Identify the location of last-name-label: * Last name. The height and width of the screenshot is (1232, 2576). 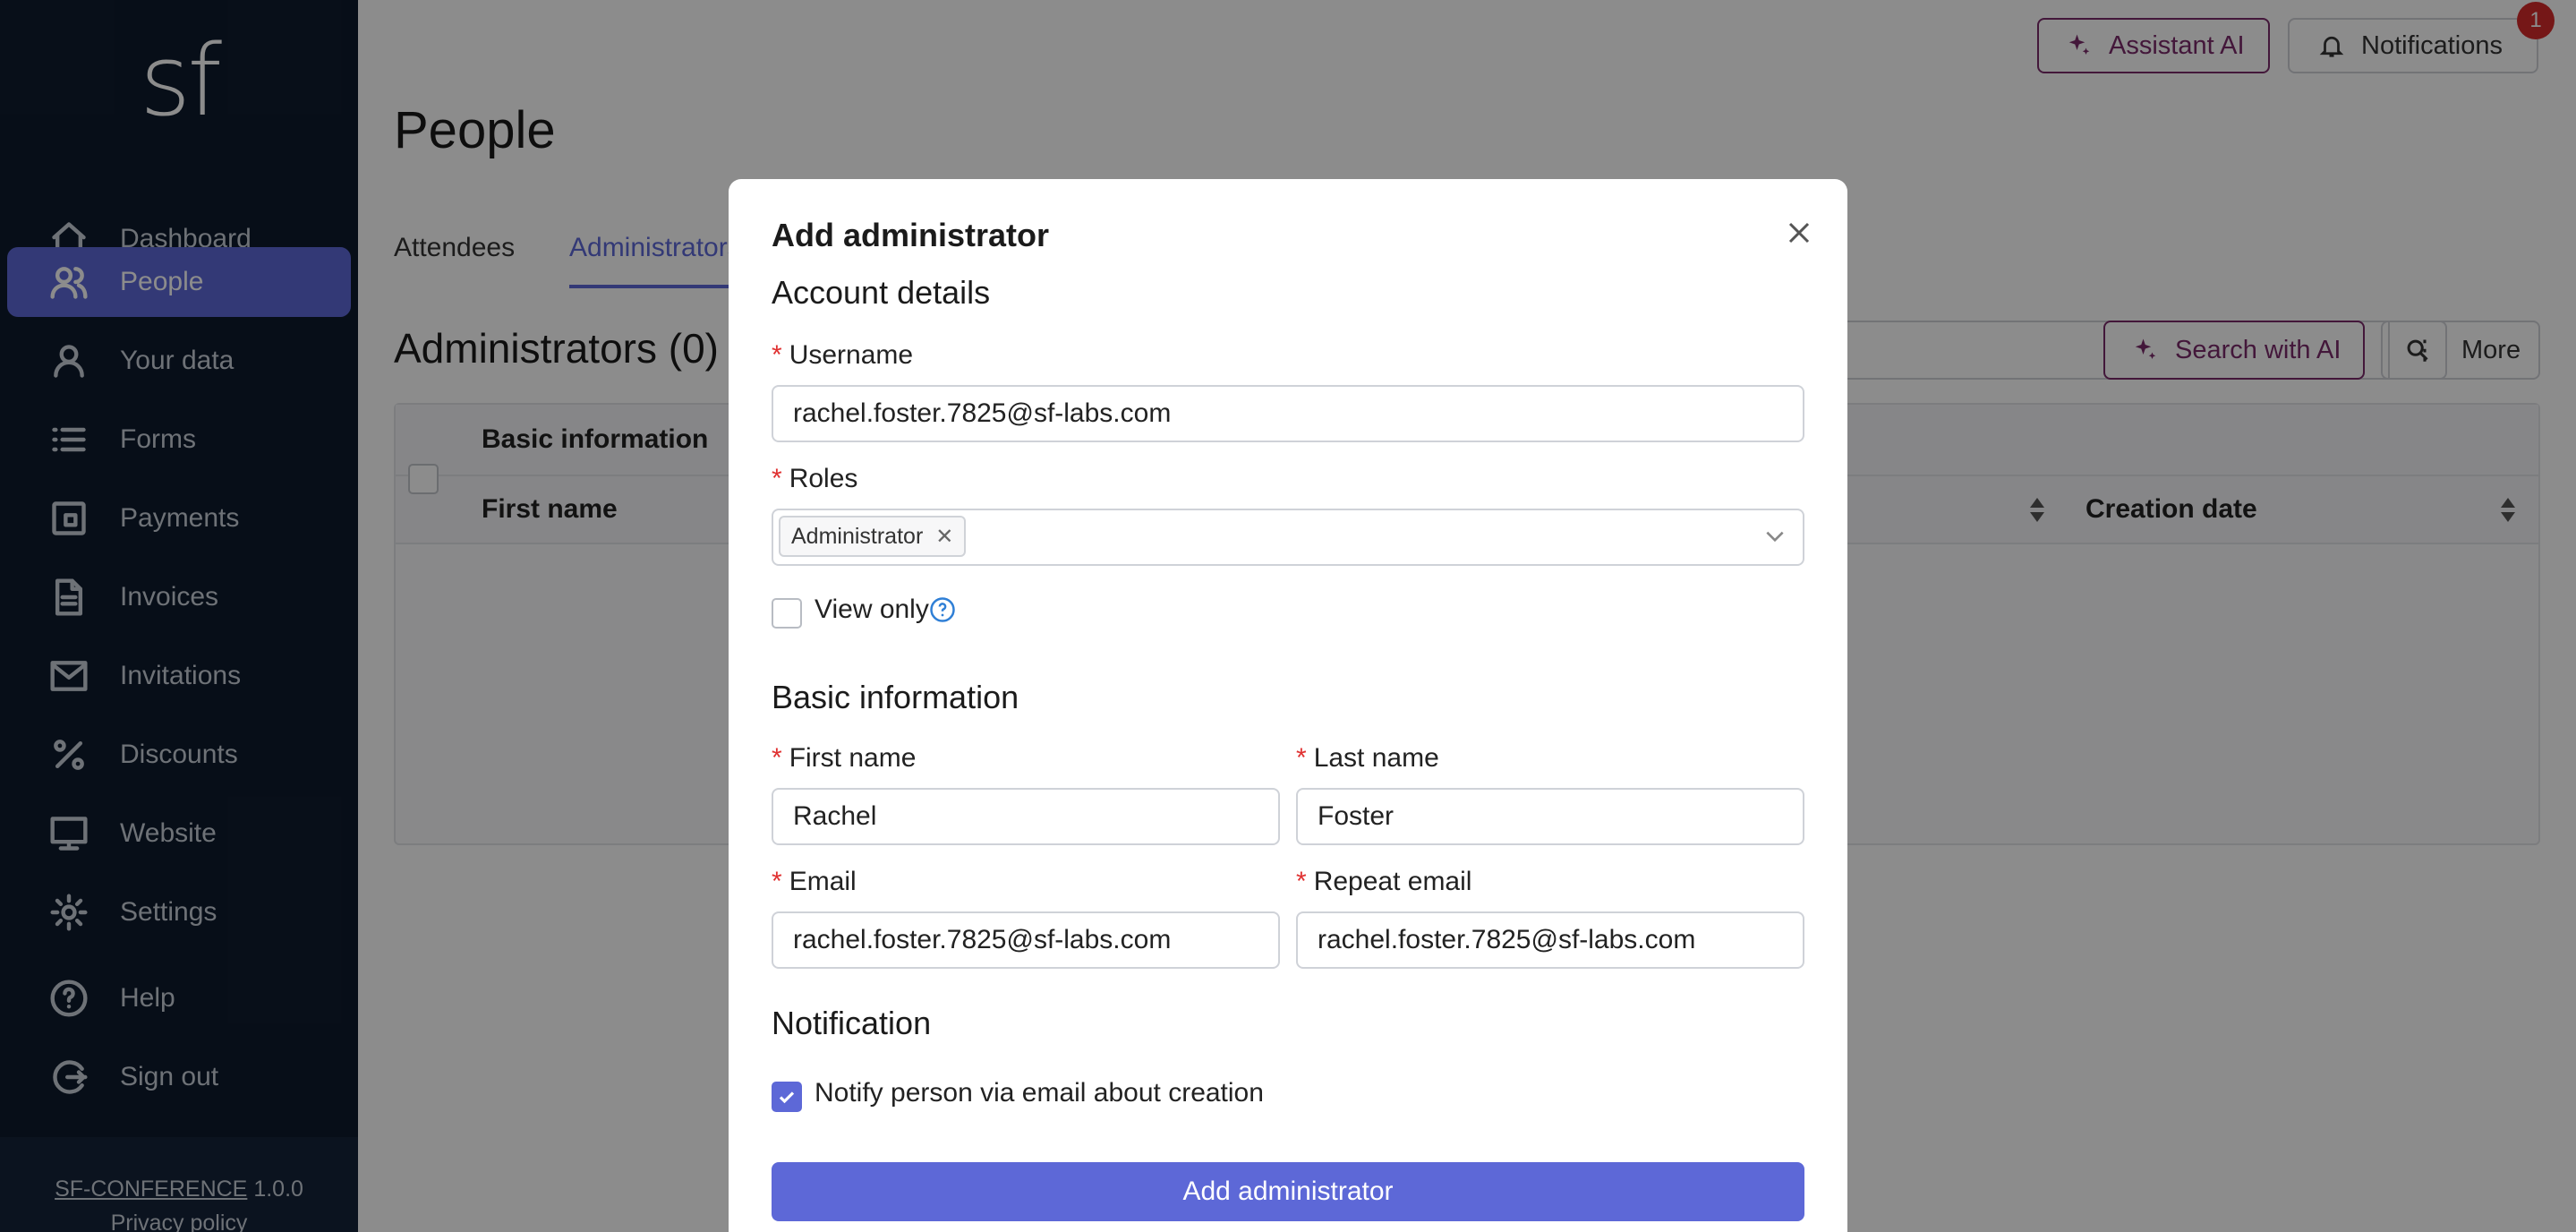
(1367, 758).